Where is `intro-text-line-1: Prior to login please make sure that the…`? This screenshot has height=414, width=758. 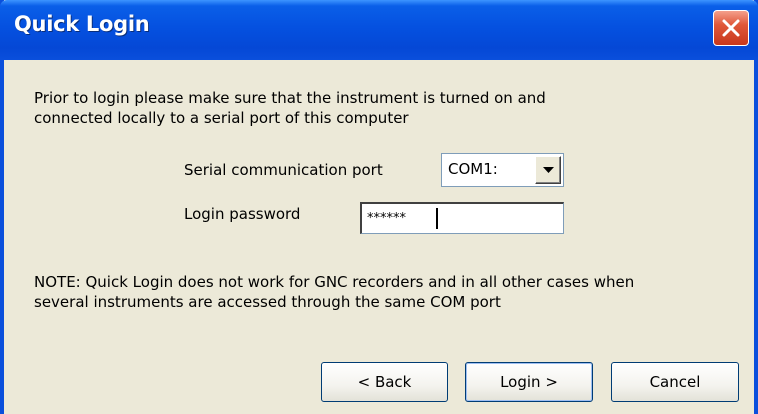 intro-text-line-1: Prior to login please make sure that the… is located at coordinates (290, 98).